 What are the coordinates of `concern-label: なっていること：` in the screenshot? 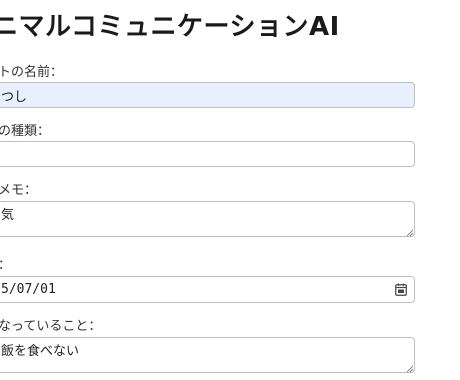 It's located at (51, 326).